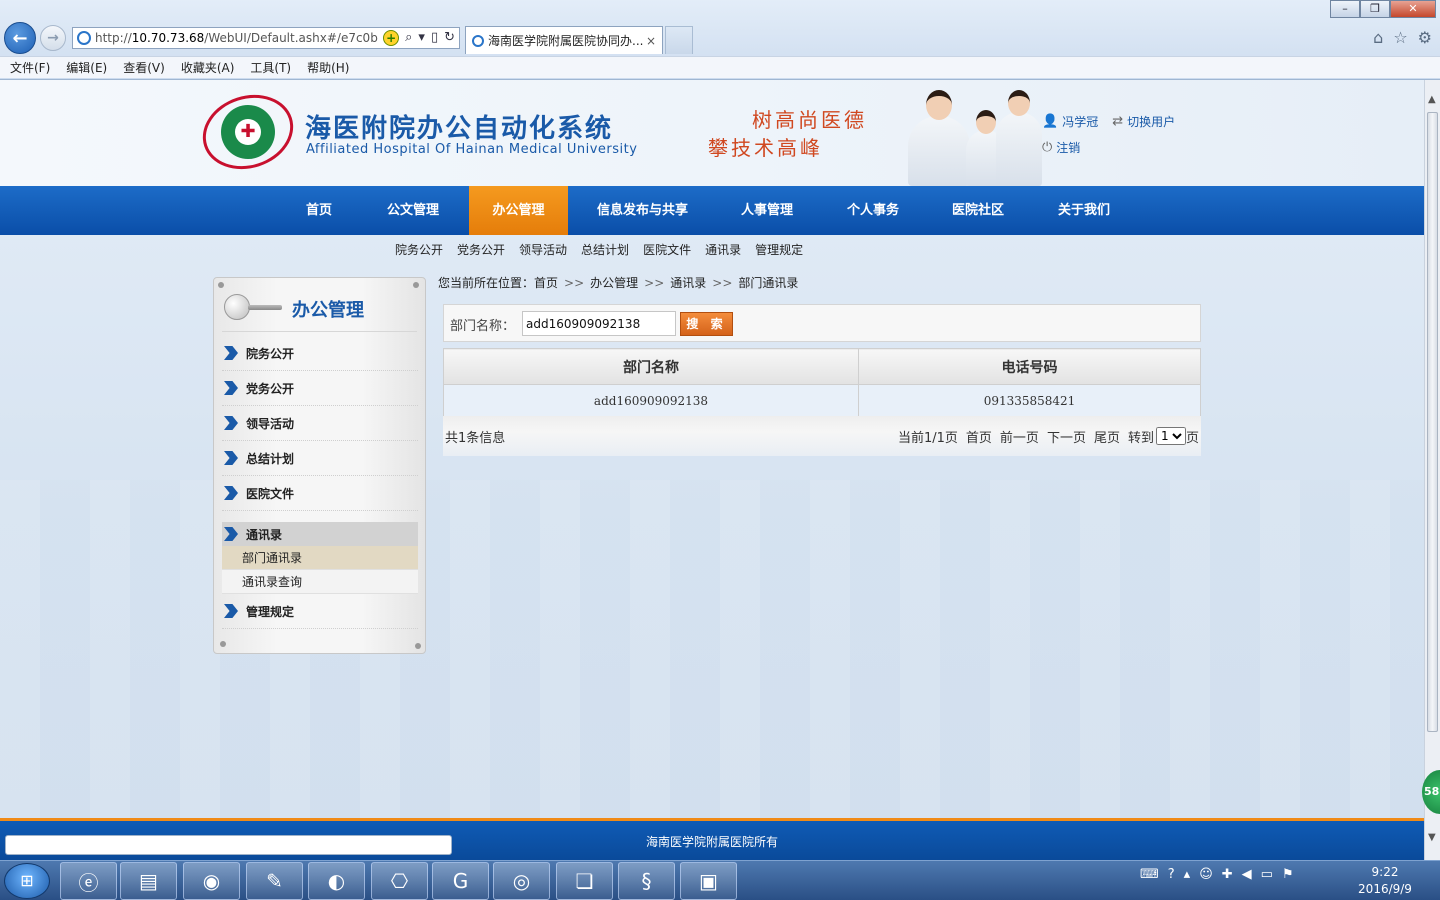 This screenshot has height=900, width=1440. Describe the element at coordinates (1345, 9) in the screenshot. I see `minimize-button: –` at that location.